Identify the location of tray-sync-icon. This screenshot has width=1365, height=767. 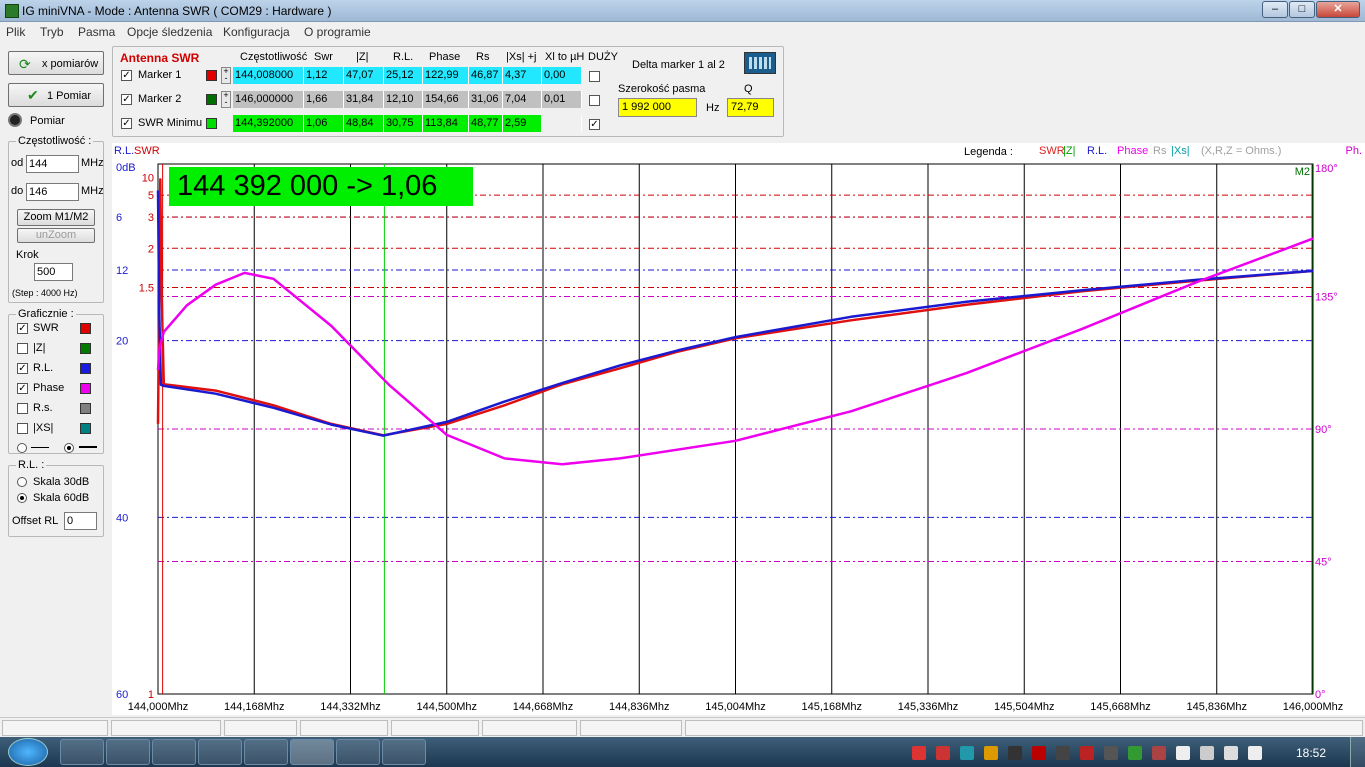
(1087, 753).